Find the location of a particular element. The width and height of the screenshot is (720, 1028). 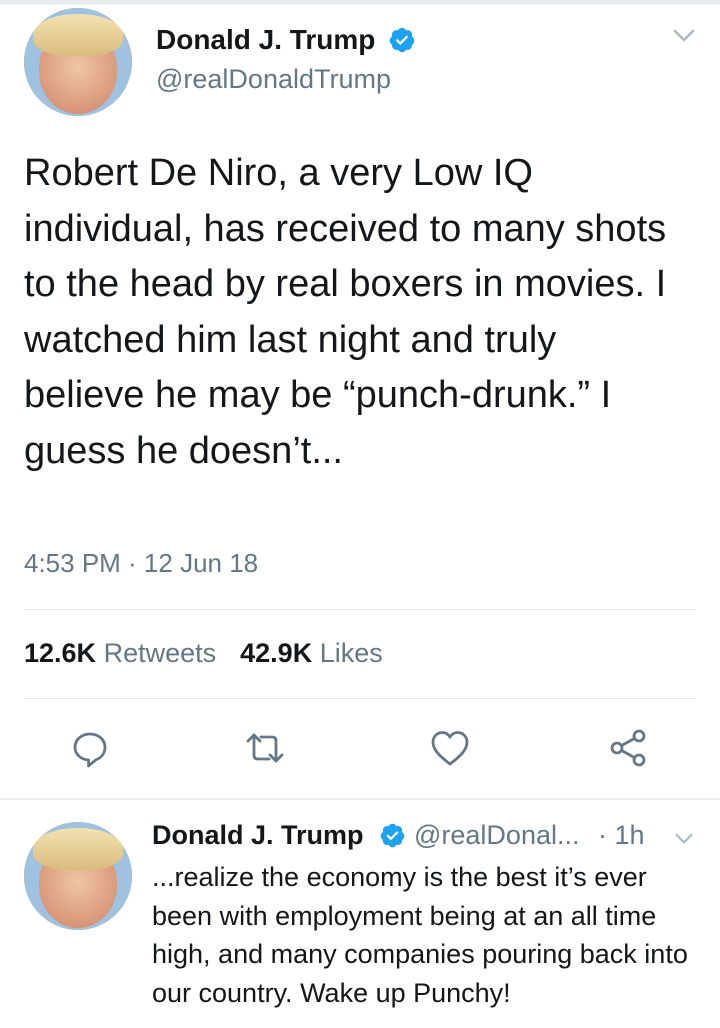

top-border is located at coordinates (360, 2).